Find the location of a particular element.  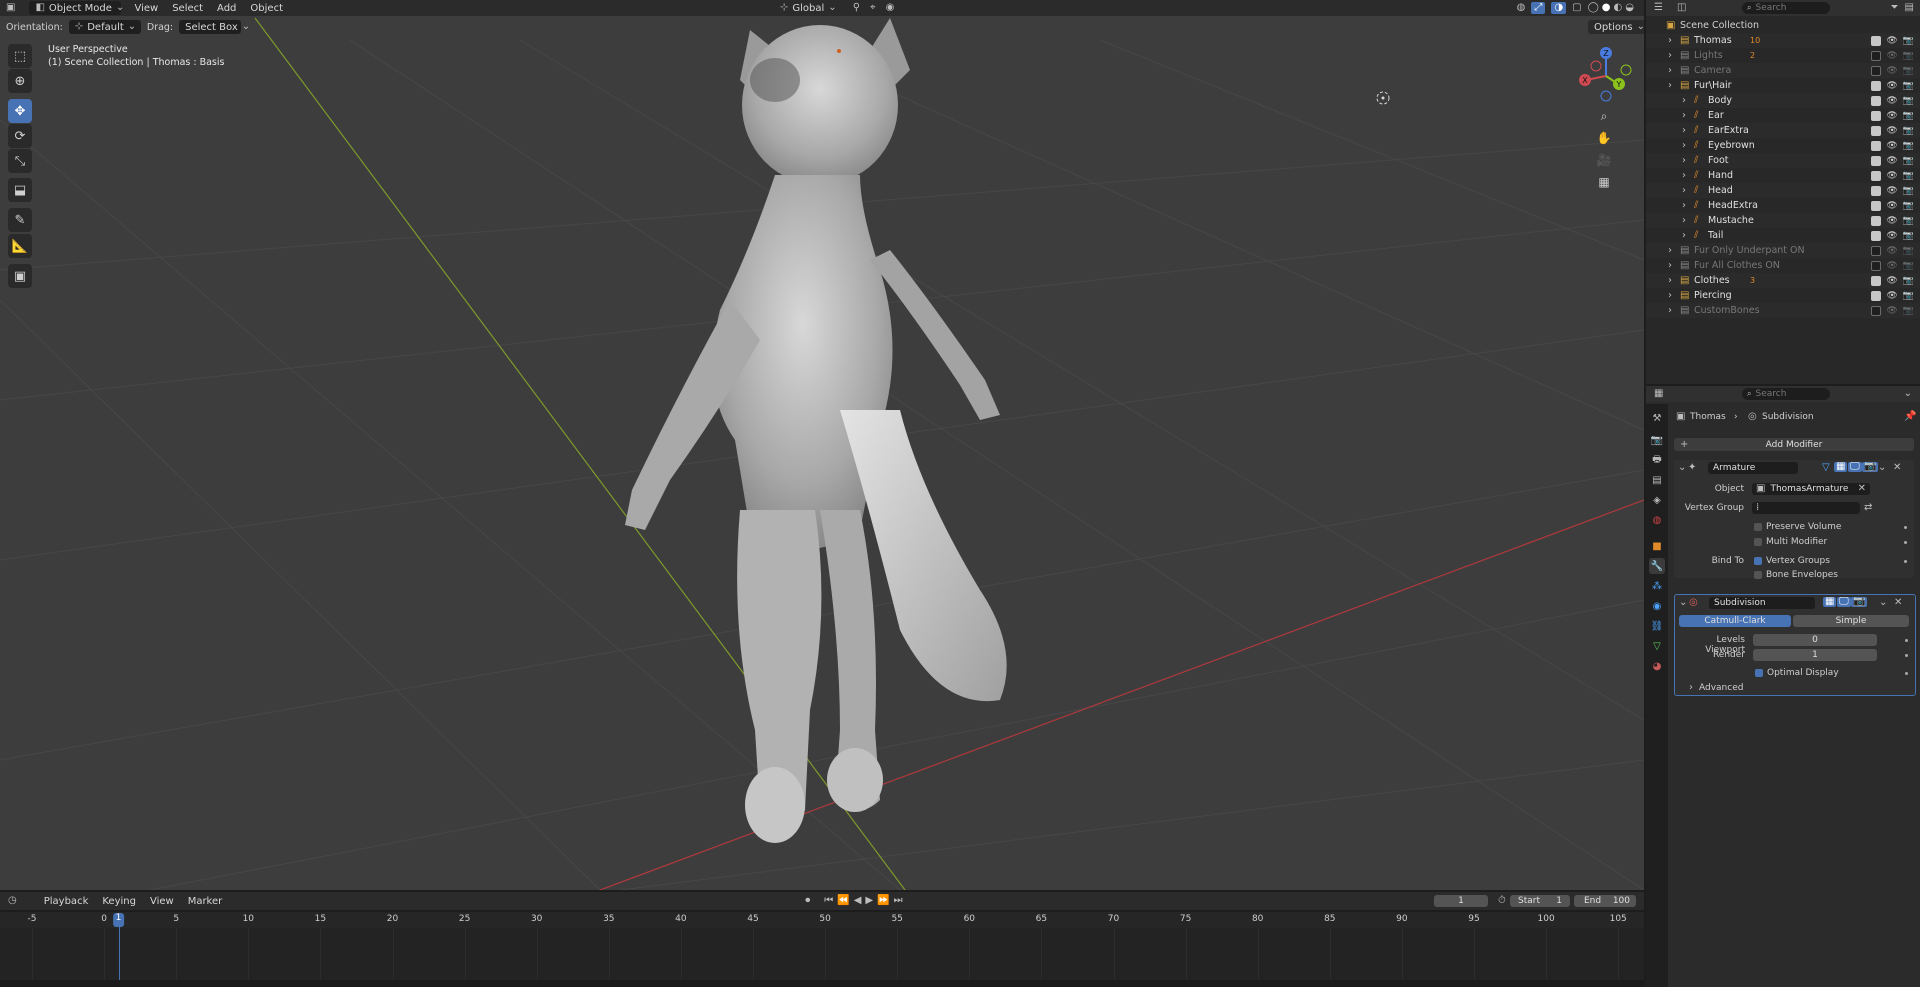

modifiers-tab-icon: 🔧 is located at coordinates (1657, 566).